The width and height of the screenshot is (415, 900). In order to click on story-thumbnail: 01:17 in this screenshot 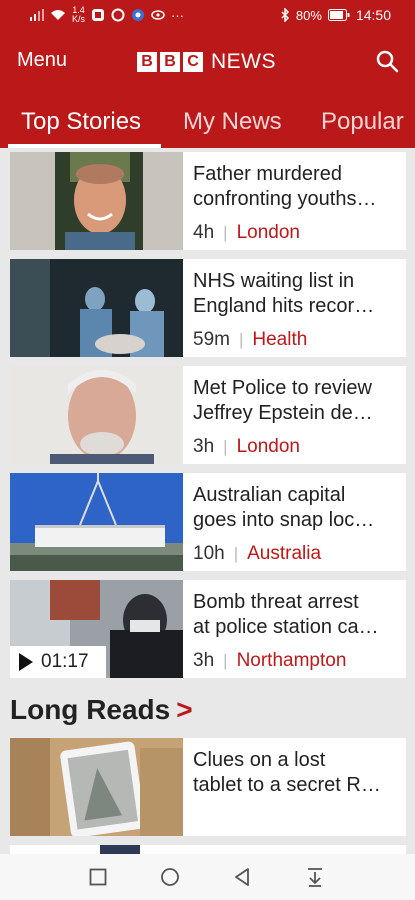, I will do `click(96, 629)`.